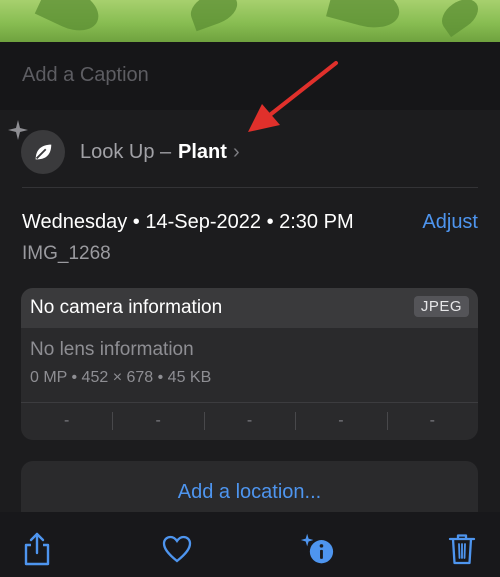 This screenshot has width=500, height=577. I want to click on look-up-label: Look Up –, so click(126, 152).